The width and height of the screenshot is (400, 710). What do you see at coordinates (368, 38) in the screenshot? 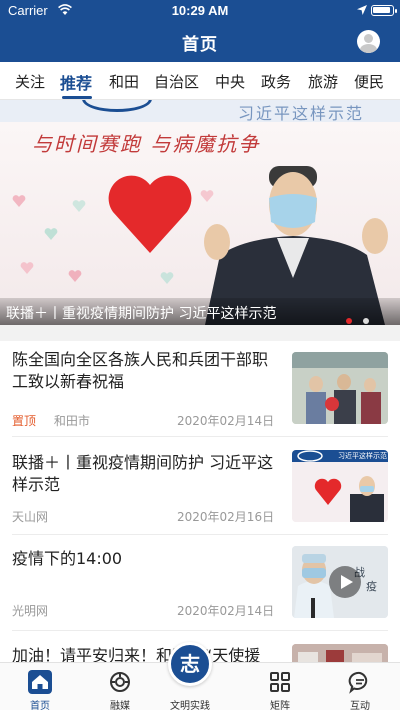
I see `user-head-icon` at bounding box center [368, 38].